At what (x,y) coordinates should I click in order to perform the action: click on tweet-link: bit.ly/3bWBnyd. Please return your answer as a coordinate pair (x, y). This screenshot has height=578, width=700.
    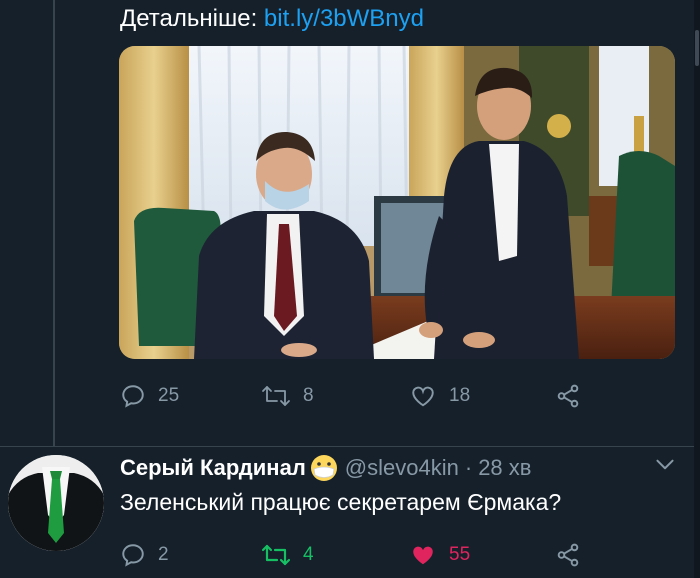
    Looking at the image, I should click on (344, 18).